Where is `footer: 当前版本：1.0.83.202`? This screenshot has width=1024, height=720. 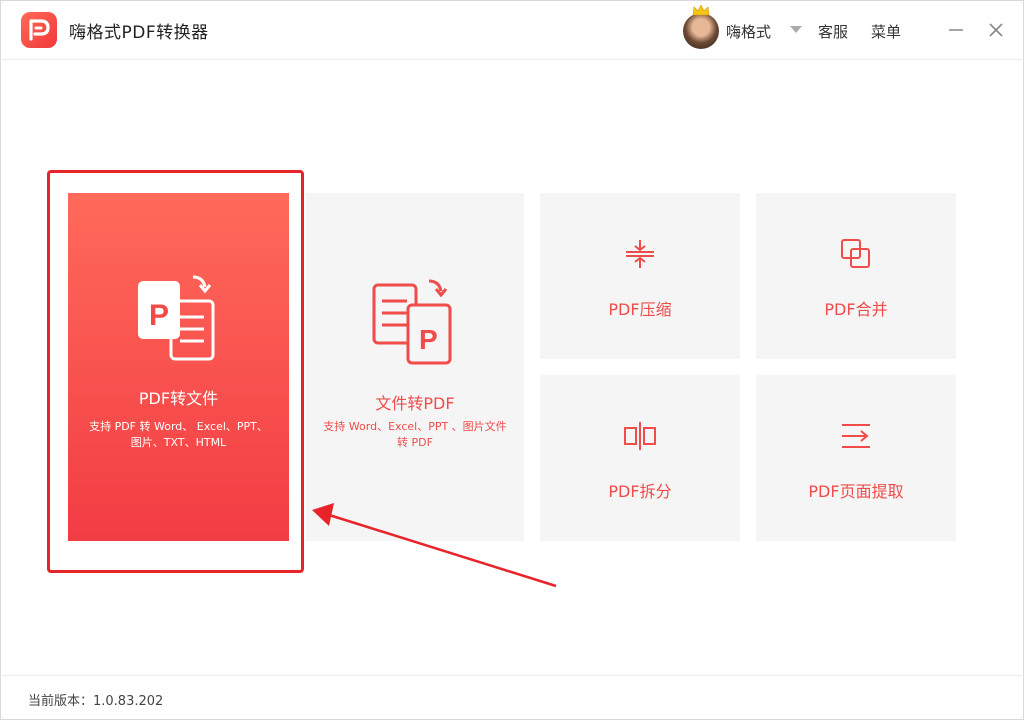
footer: 当前版本：1.0.83.202 is located at coordinates (512, 697).